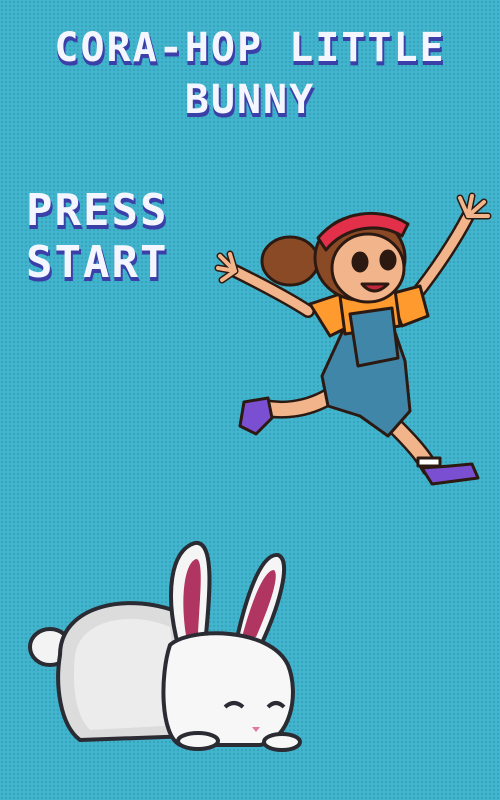 The image size is (500, 800). What do you see at coordinates (97, 262) in the screenshot?
I see `press-start-line2: START` at bounding box center [97, 262].